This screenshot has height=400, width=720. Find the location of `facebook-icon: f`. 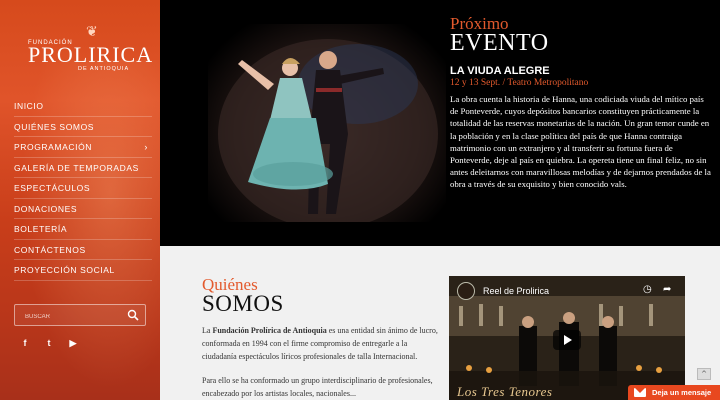

facebook-icon: f is located at coordinates (25, 343).